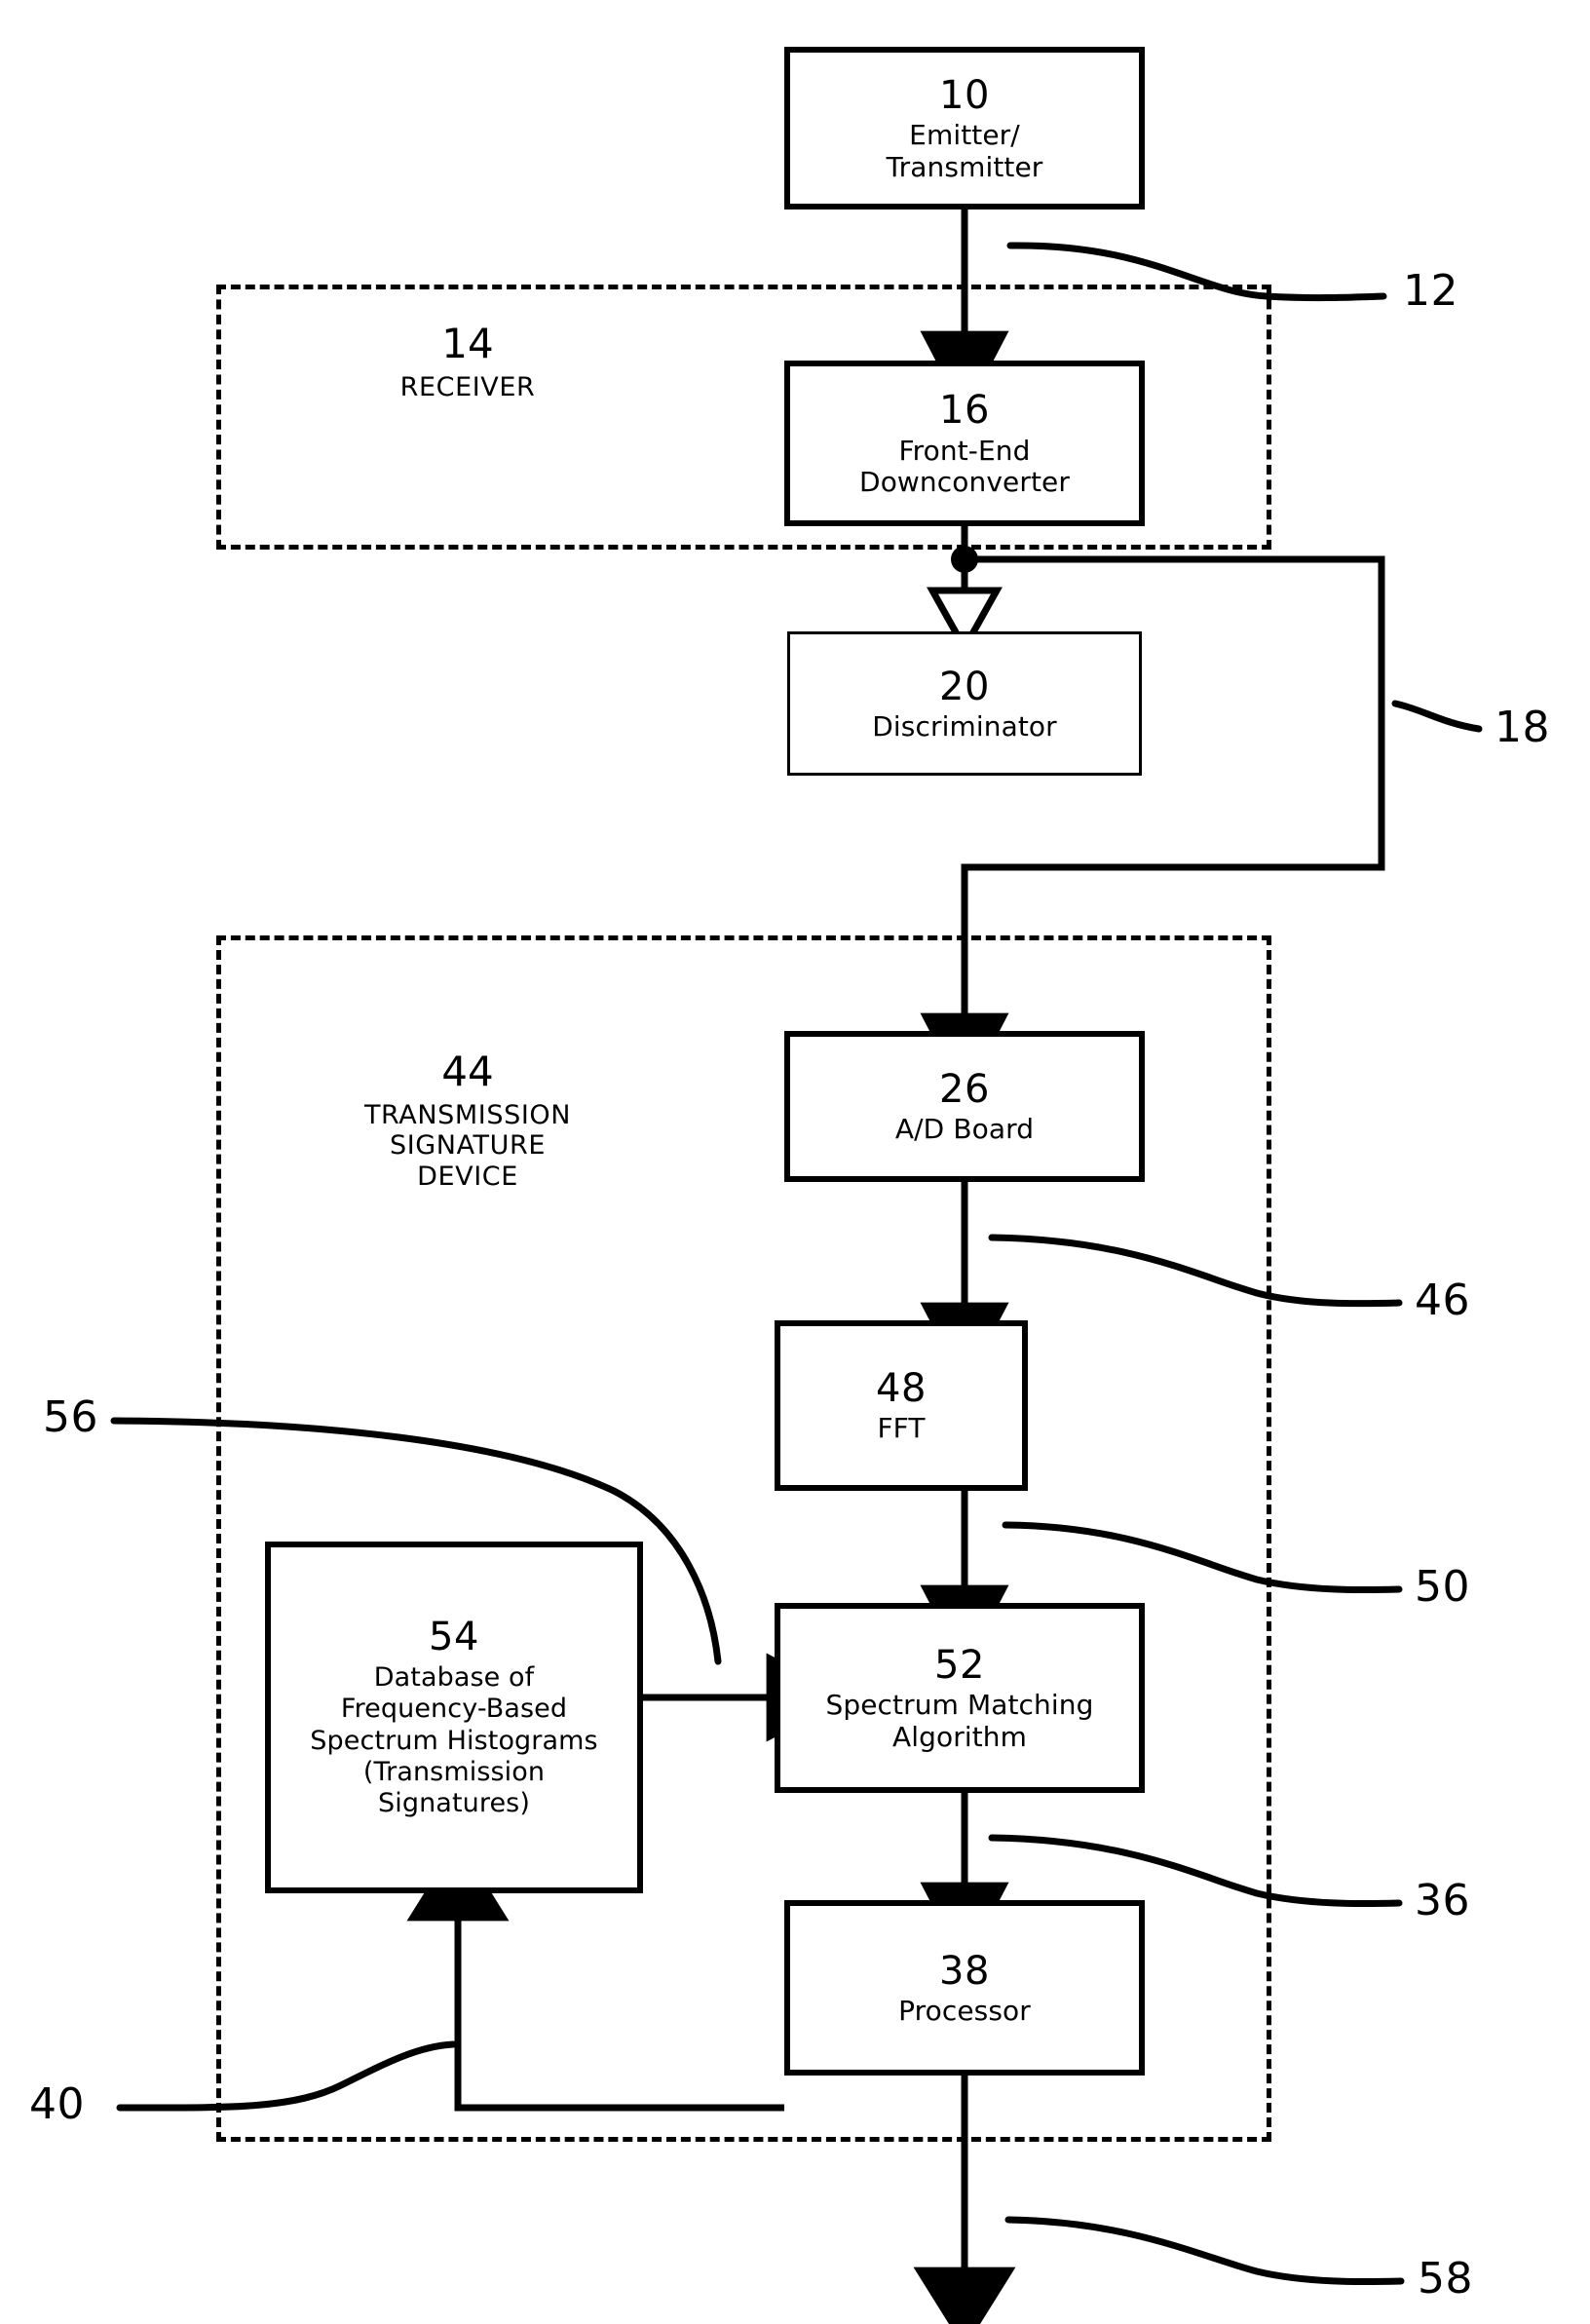  Describe the element at coordinates (467, 1115) in the screenshot. I see `region-tsd-caption-line-1: TRANSMISSION` at that location.